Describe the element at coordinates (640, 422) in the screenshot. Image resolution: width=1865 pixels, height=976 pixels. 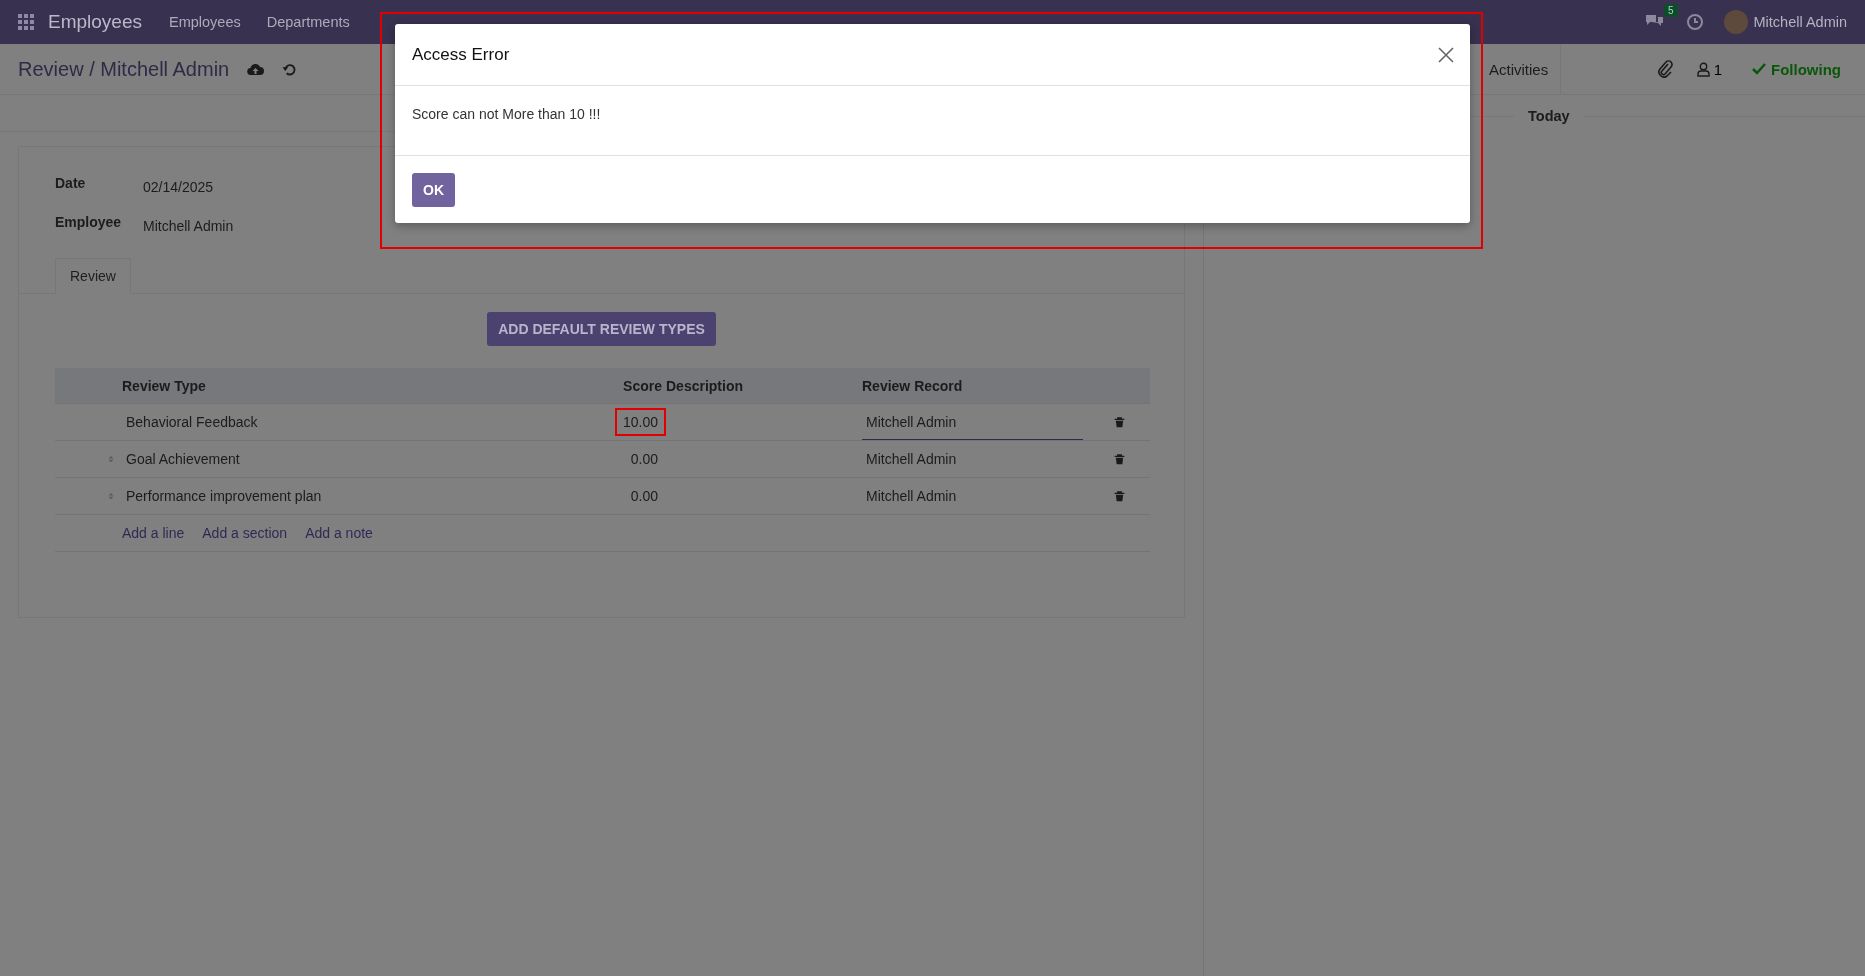
I see `table-cell: 10.00` at that location.